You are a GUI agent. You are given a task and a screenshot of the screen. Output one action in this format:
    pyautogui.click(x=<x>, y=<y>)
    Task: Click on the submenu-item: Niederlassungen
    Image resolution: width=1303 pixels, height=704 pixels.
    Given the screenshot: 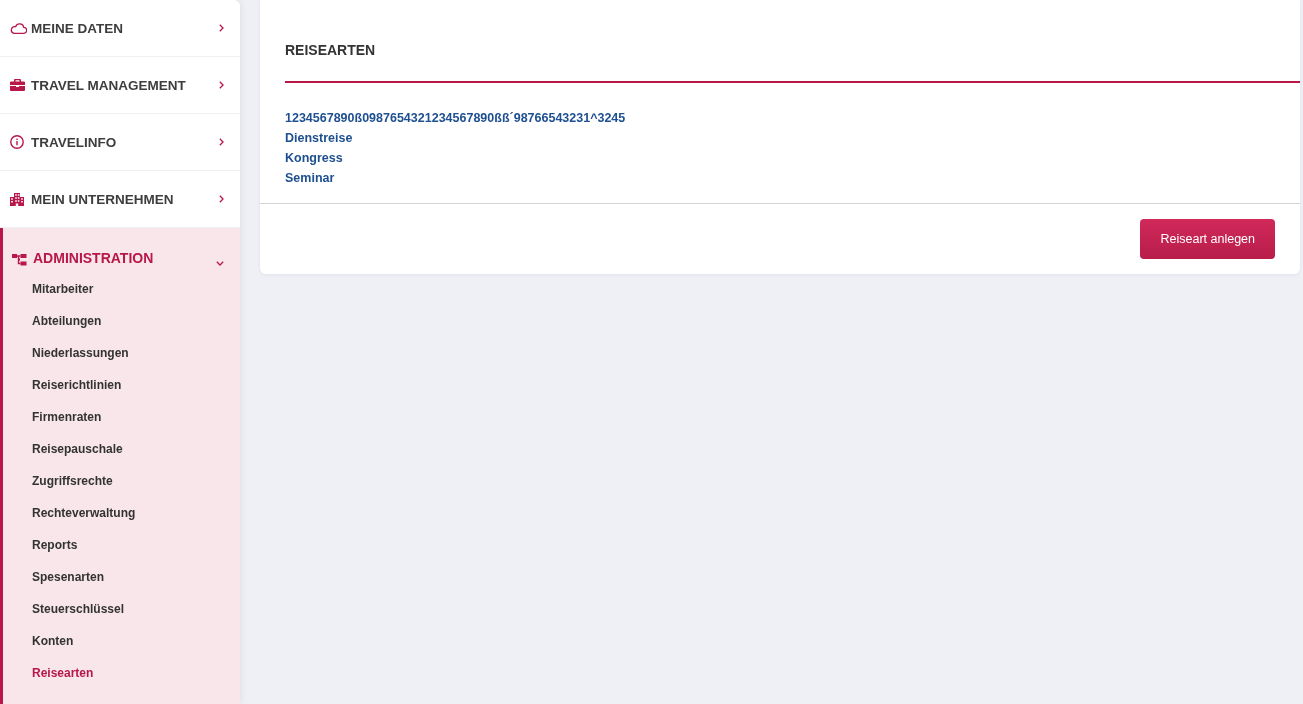 What is the action you would take?
    pyautogui.click(x=66, y=353)
    